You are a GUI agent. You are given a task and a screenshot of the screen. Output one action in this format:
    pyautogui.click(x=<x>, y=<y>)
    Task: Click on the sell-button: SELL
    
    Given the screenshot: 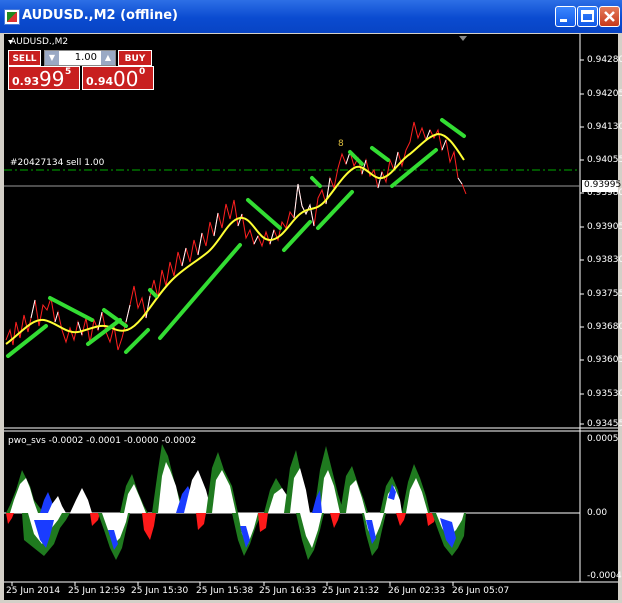 What is the action you would take?
    pyautogui.click(x=24, y=58)
    